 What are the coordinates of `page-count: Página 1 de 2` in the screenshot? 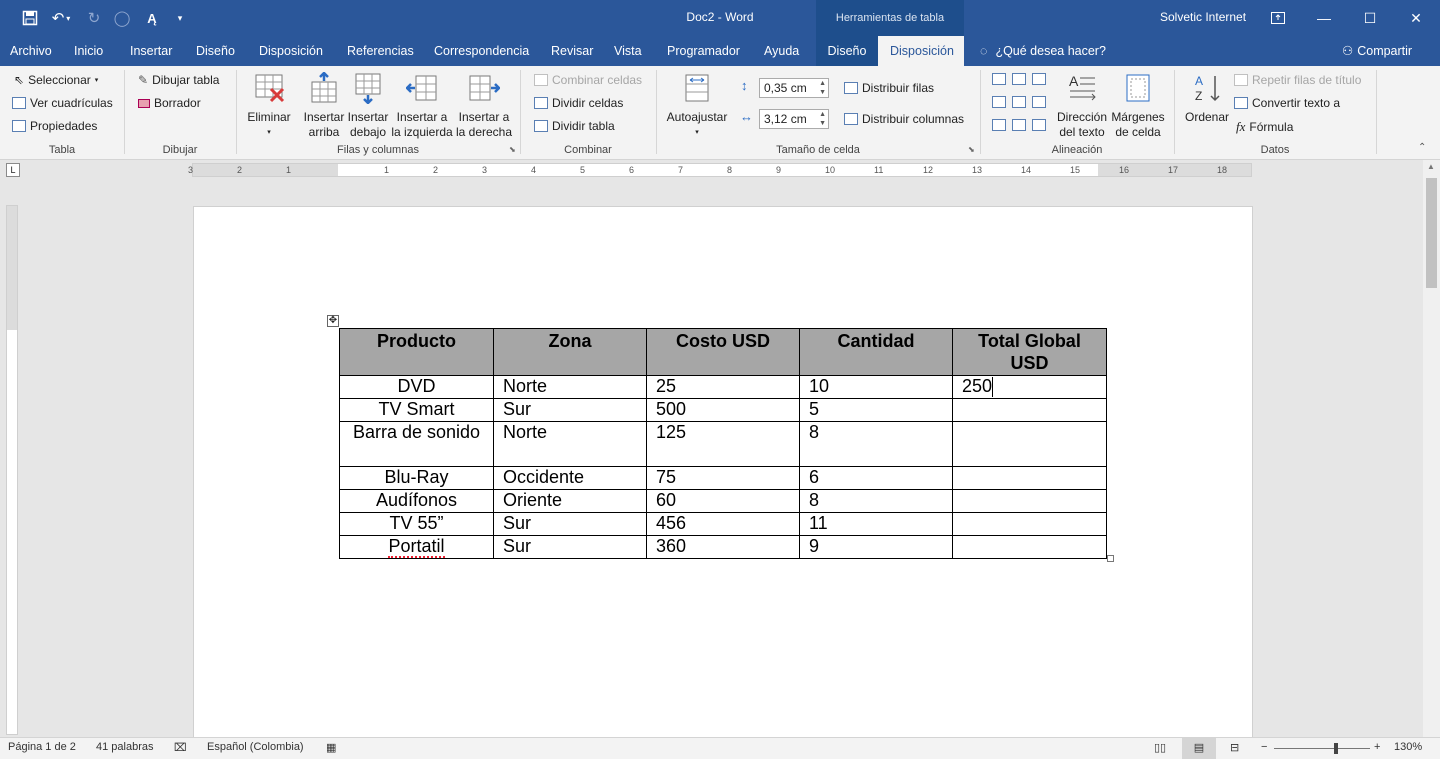 It's located at (42, 747).